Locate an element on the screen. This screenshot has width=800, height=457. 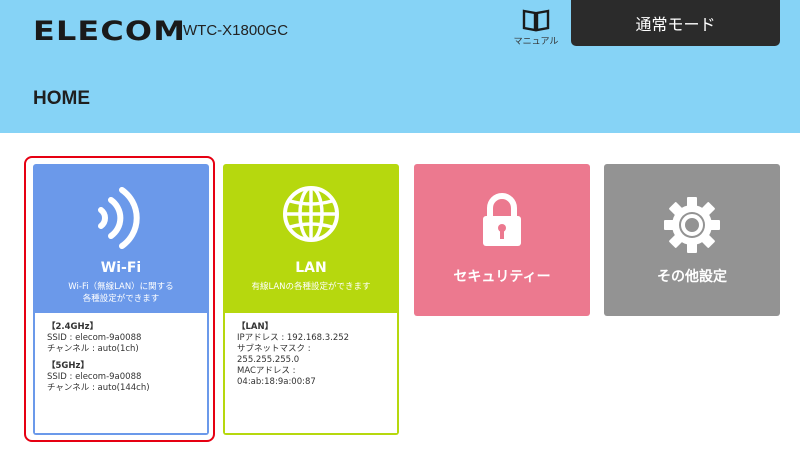
other-settings-card-header: その他設定 is located at coordinates (692, 238).